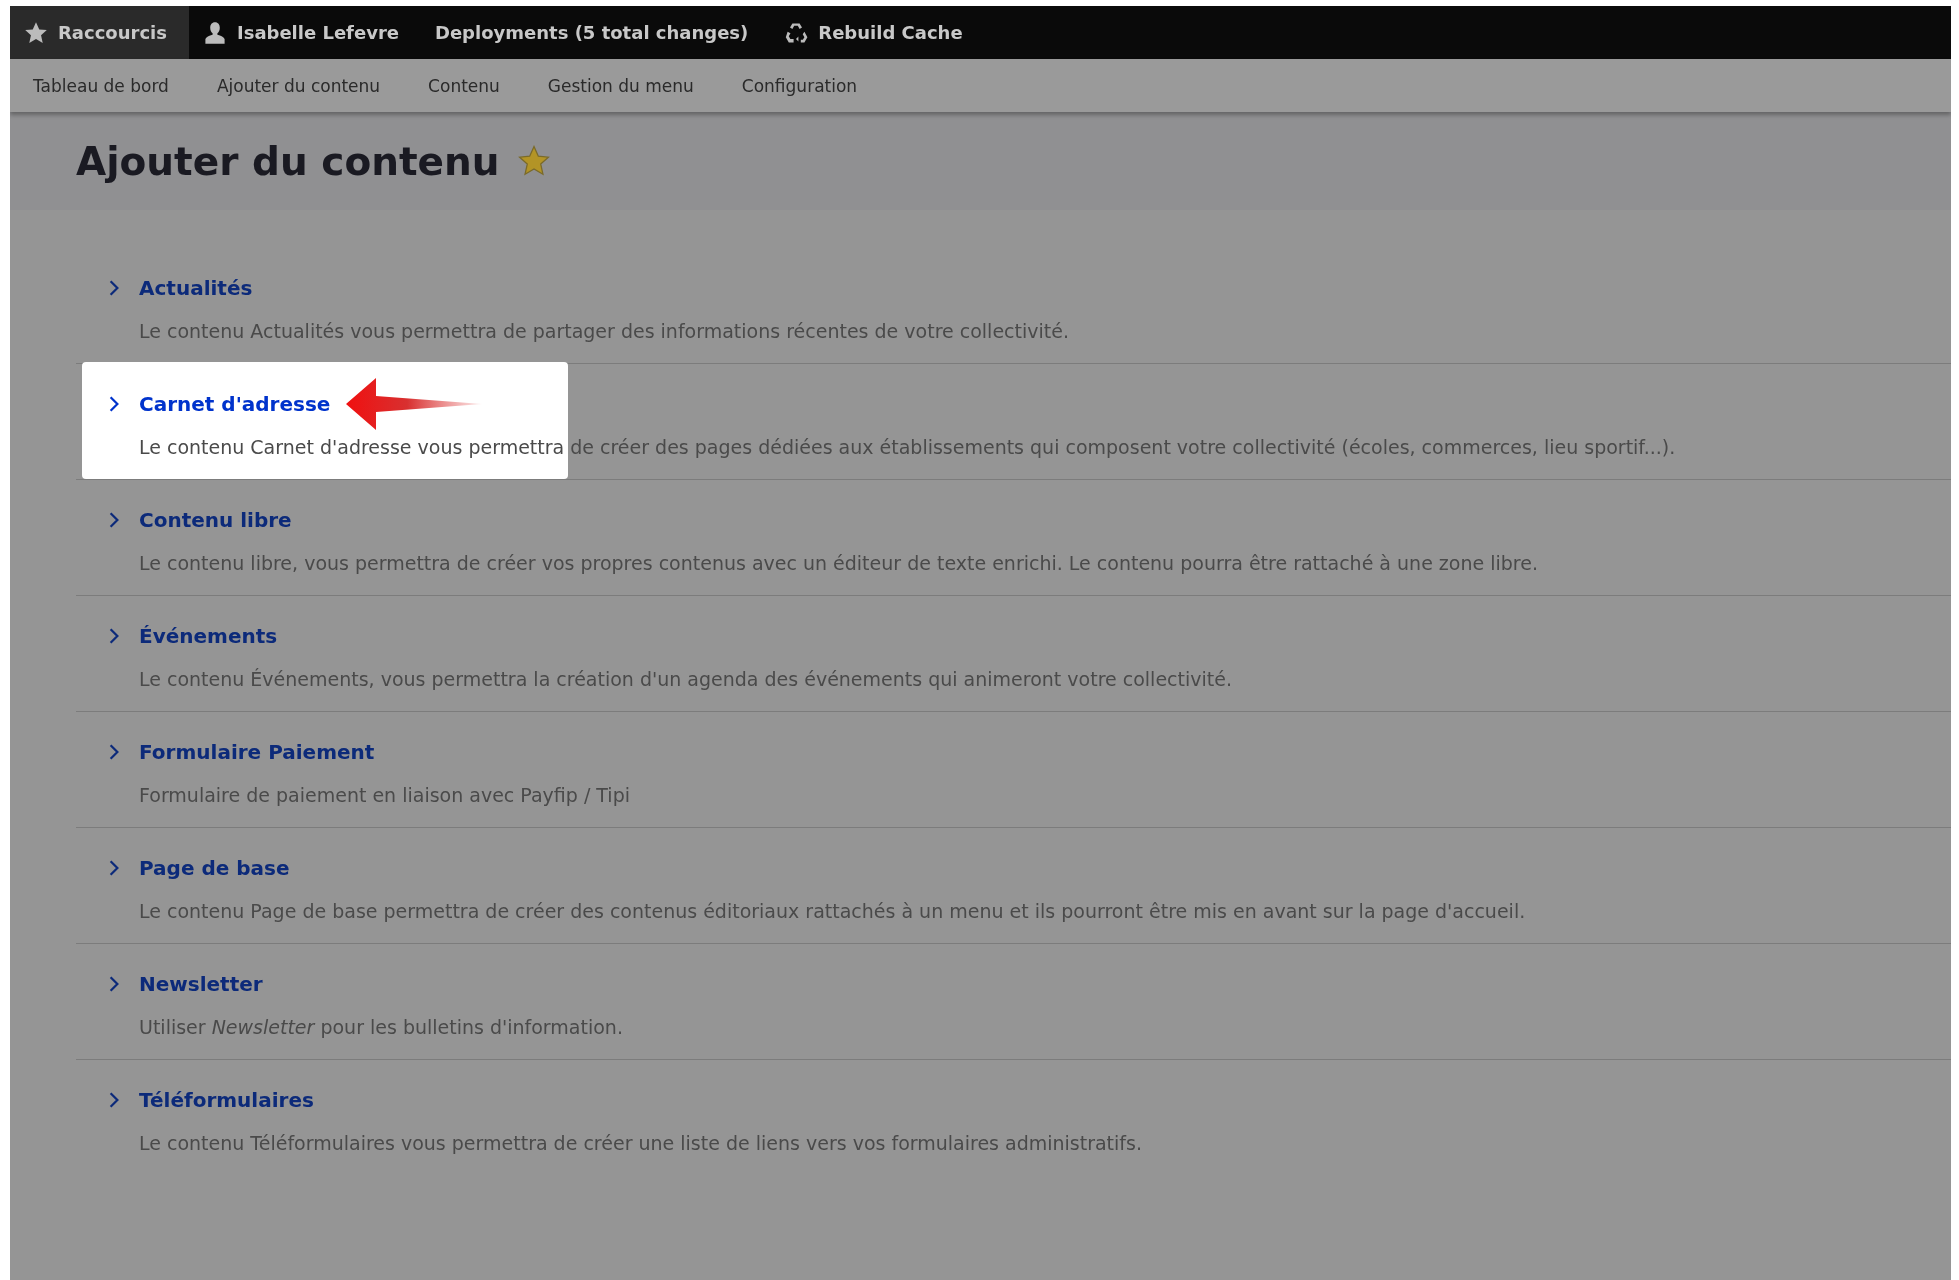  Describe the element at coordinates (196, 288) in the screenshot. I see `content-type-link: Actualités` at that location.